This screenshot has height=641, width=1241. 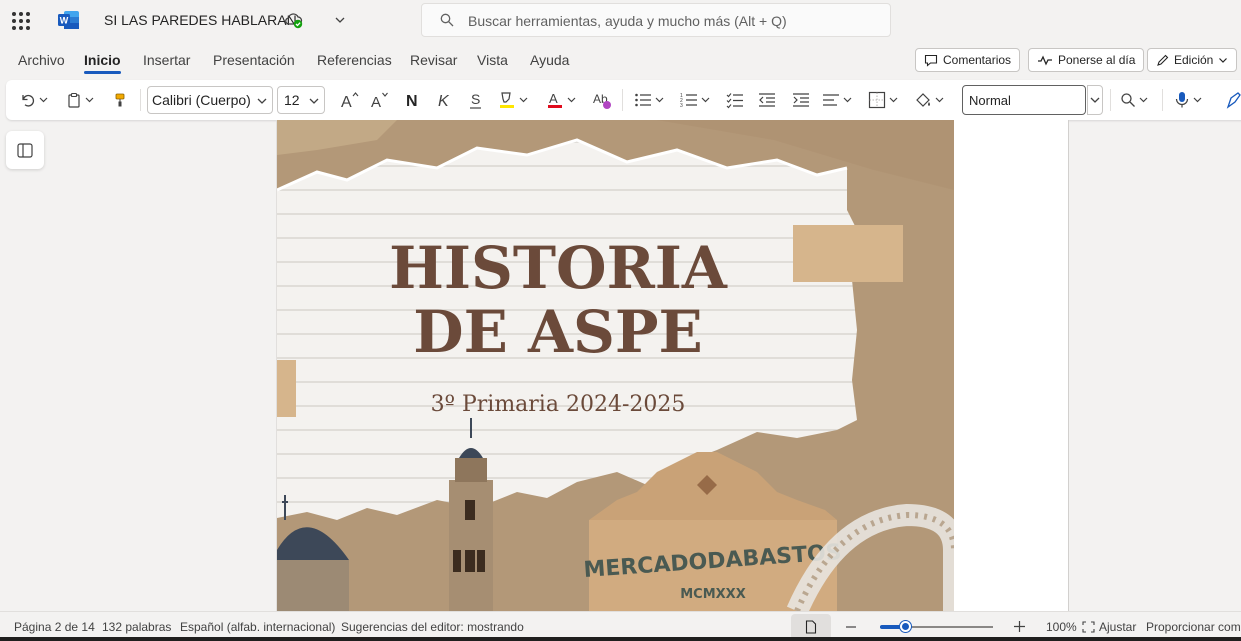 I want to click on grow-font-icon: A, so click(x=350, y=100).